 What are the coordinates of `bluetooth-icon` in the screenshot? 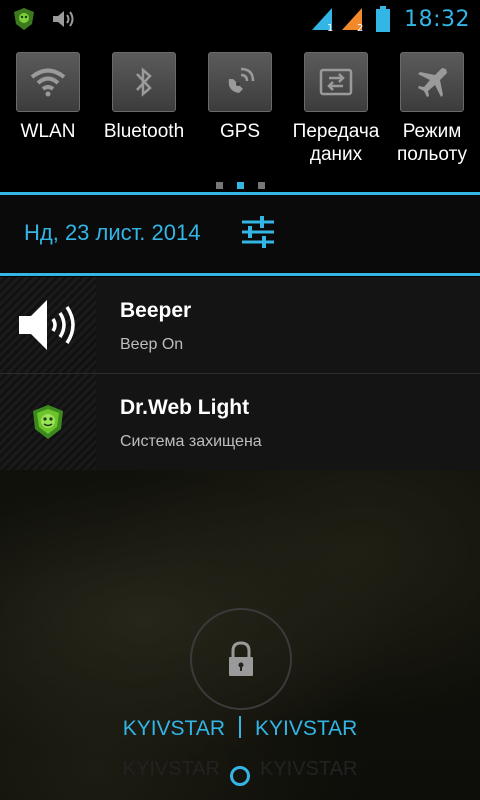 It's located at (144, 82).